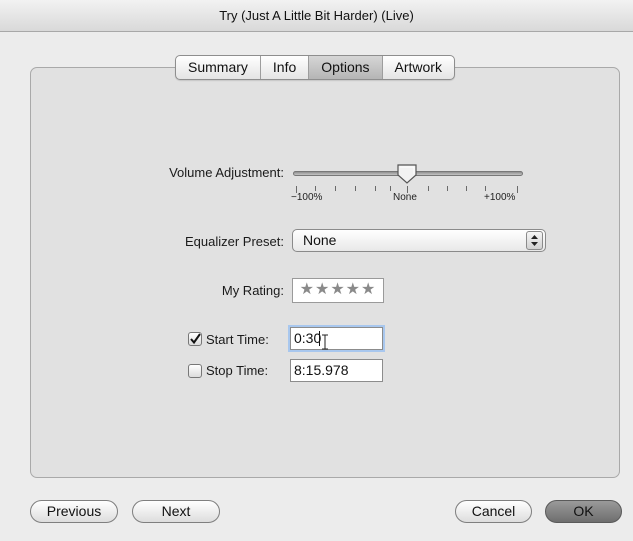  What do you see at coordinates (405, 197) in the screenshot?
I see `volume-mid-label: None` at bounding box center [405, 197].